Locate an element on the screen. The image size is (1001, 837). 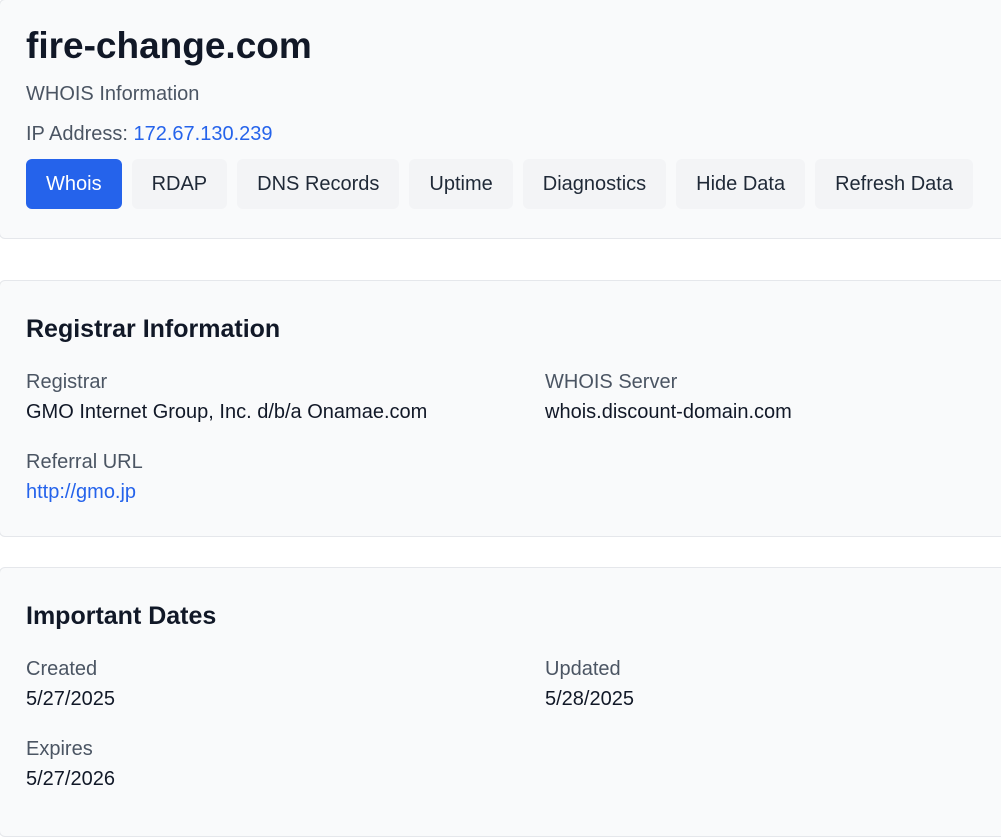
updated-date-field: Updated 5/28/2025 is located at coordinates (589, 684).